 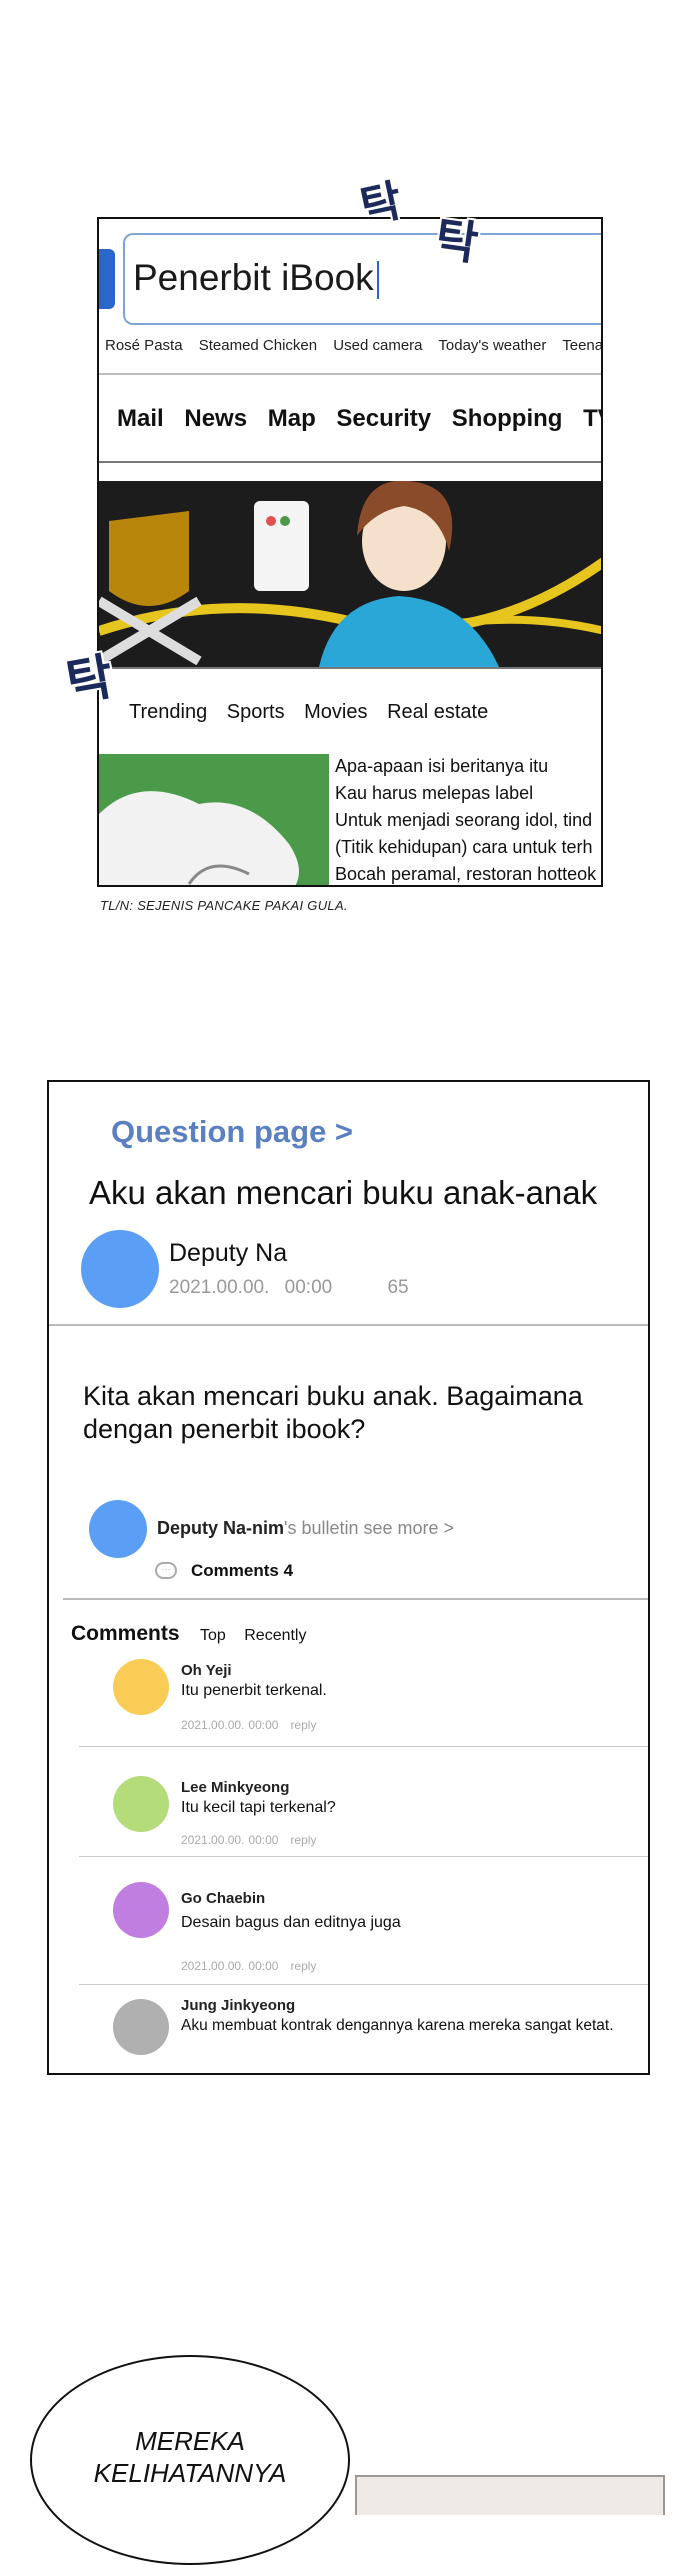 What do you see at coordinates (592, 418) in the screenshot?
I see `nav-tv: TV` at bounding box center [592, 418].